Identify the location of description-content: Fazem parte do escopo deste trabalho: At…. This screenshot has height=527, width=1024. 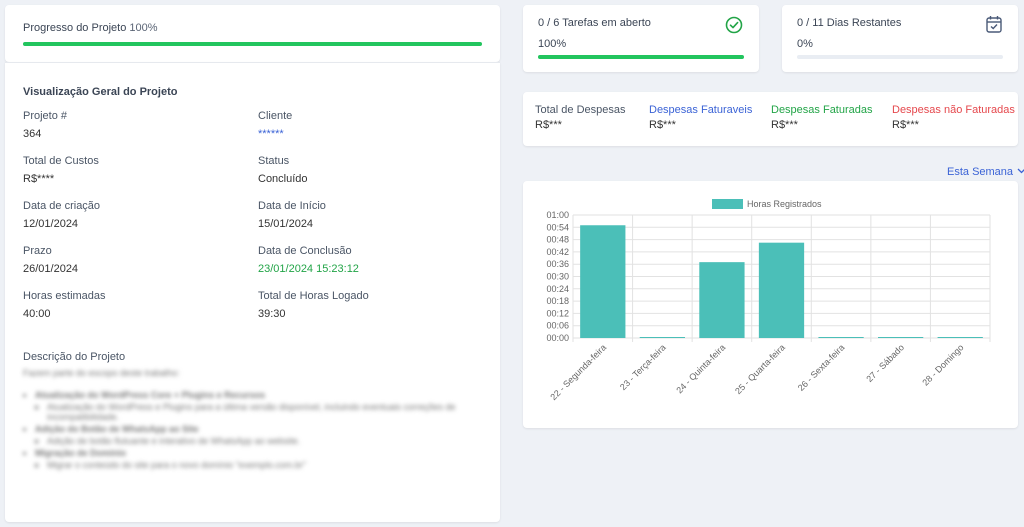
(248, 420).